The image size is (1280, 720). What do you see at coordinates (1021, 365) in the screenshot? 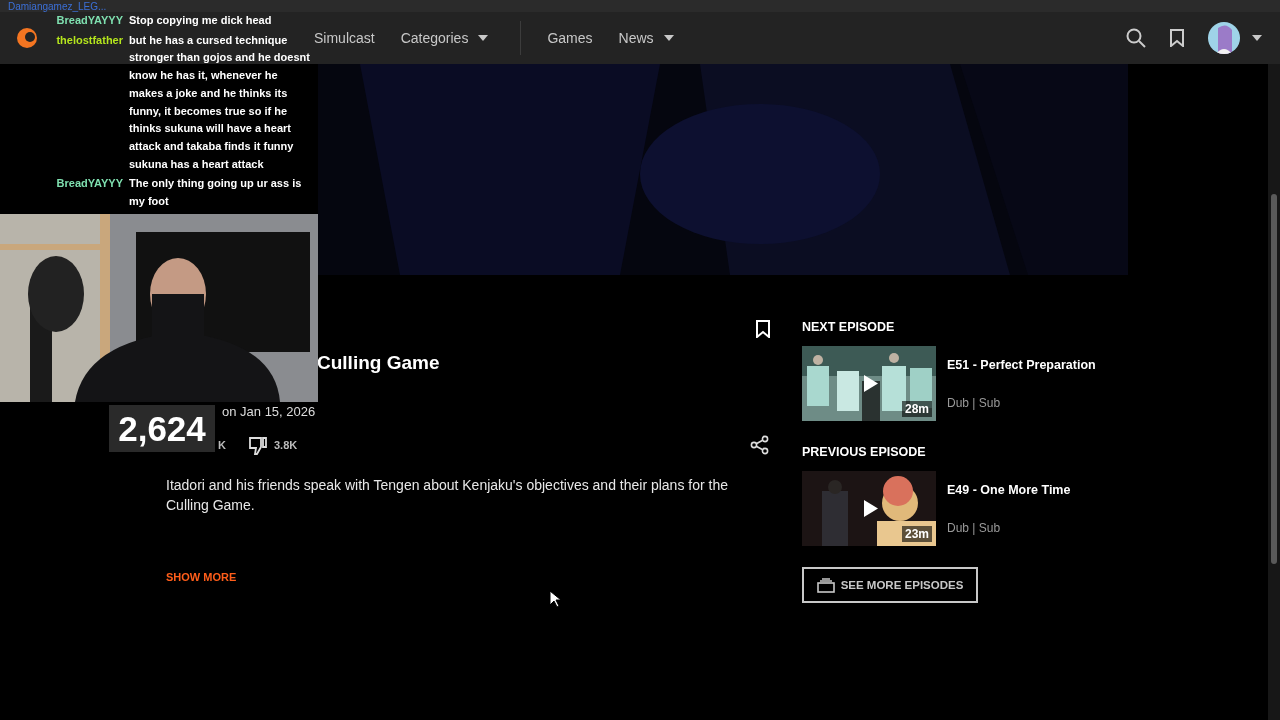
I see `episode-link: E51 - Perfect Preparation` at bounding box center [1021, 365].